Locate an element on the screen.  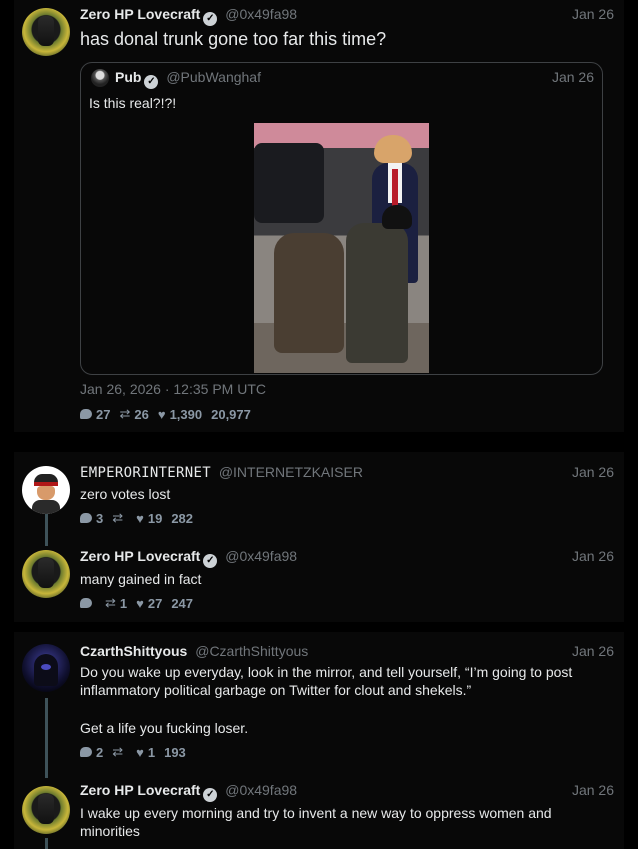
tweet-text: zero votes lost is located at coordinates (125, 494).